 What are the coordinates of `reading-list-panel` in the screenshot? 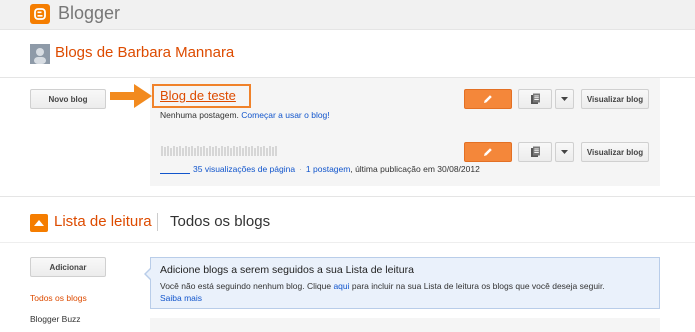 It's located at (405, 325).